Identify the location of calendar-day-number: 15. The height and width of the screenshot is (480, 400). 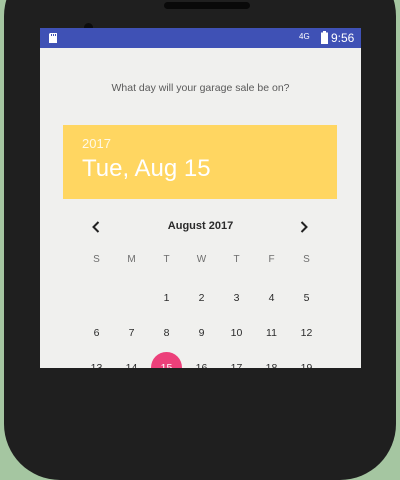
(166, 365).